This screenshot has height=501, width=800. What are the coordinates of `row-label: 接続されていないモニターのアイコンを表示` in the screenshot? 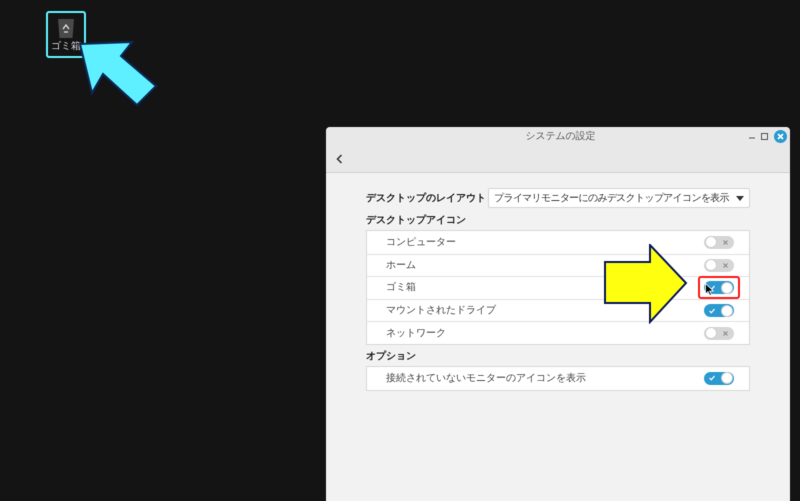 It's located at (486, 379).